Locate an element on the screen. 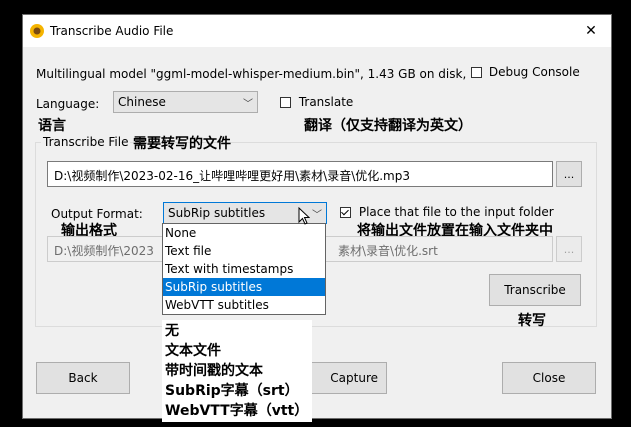 This screenshot has width=631, height=427. debug-console-checkbox: Debug Console is located at coordinates (525, 72).